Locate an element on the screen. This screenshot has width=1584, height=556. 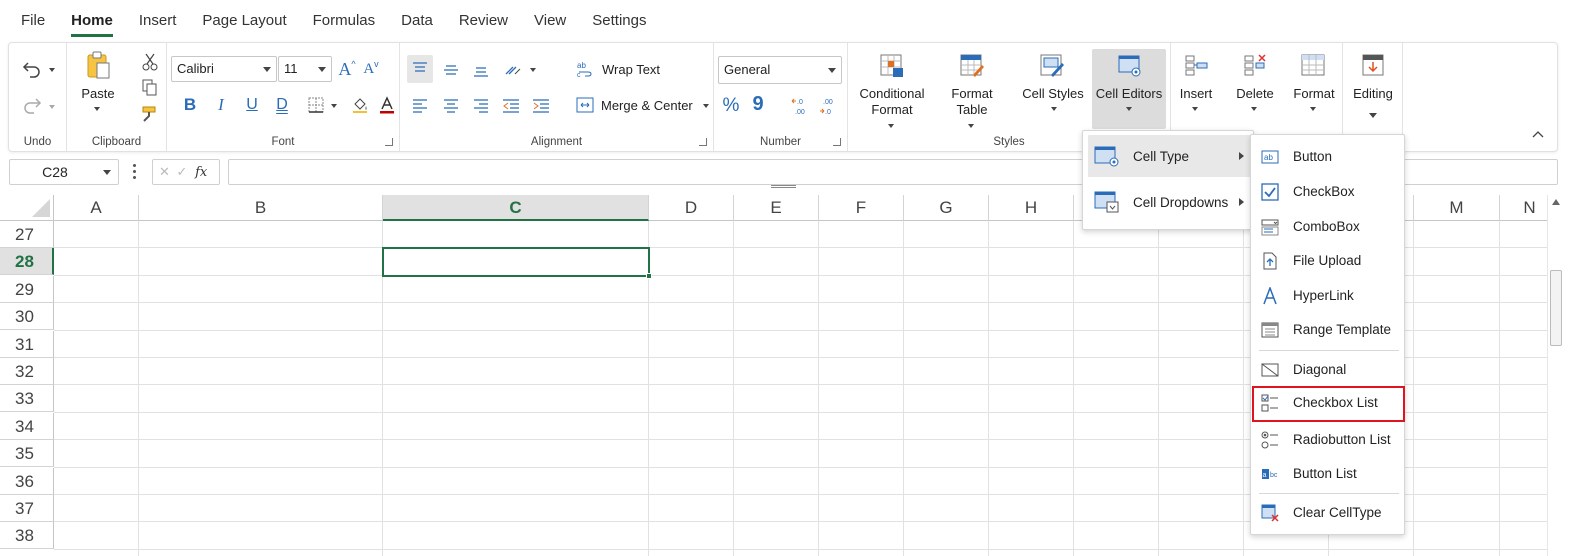
menu-item-button-list: a bc Button List is located at coordinates (1328, 473).